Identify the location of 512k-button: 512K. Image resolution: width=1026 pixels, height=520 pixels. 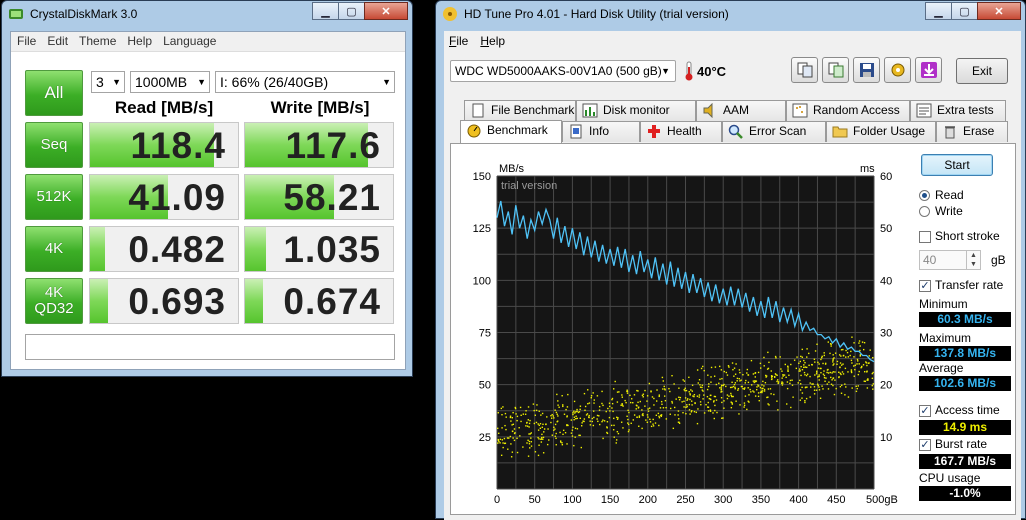
(54, 197).